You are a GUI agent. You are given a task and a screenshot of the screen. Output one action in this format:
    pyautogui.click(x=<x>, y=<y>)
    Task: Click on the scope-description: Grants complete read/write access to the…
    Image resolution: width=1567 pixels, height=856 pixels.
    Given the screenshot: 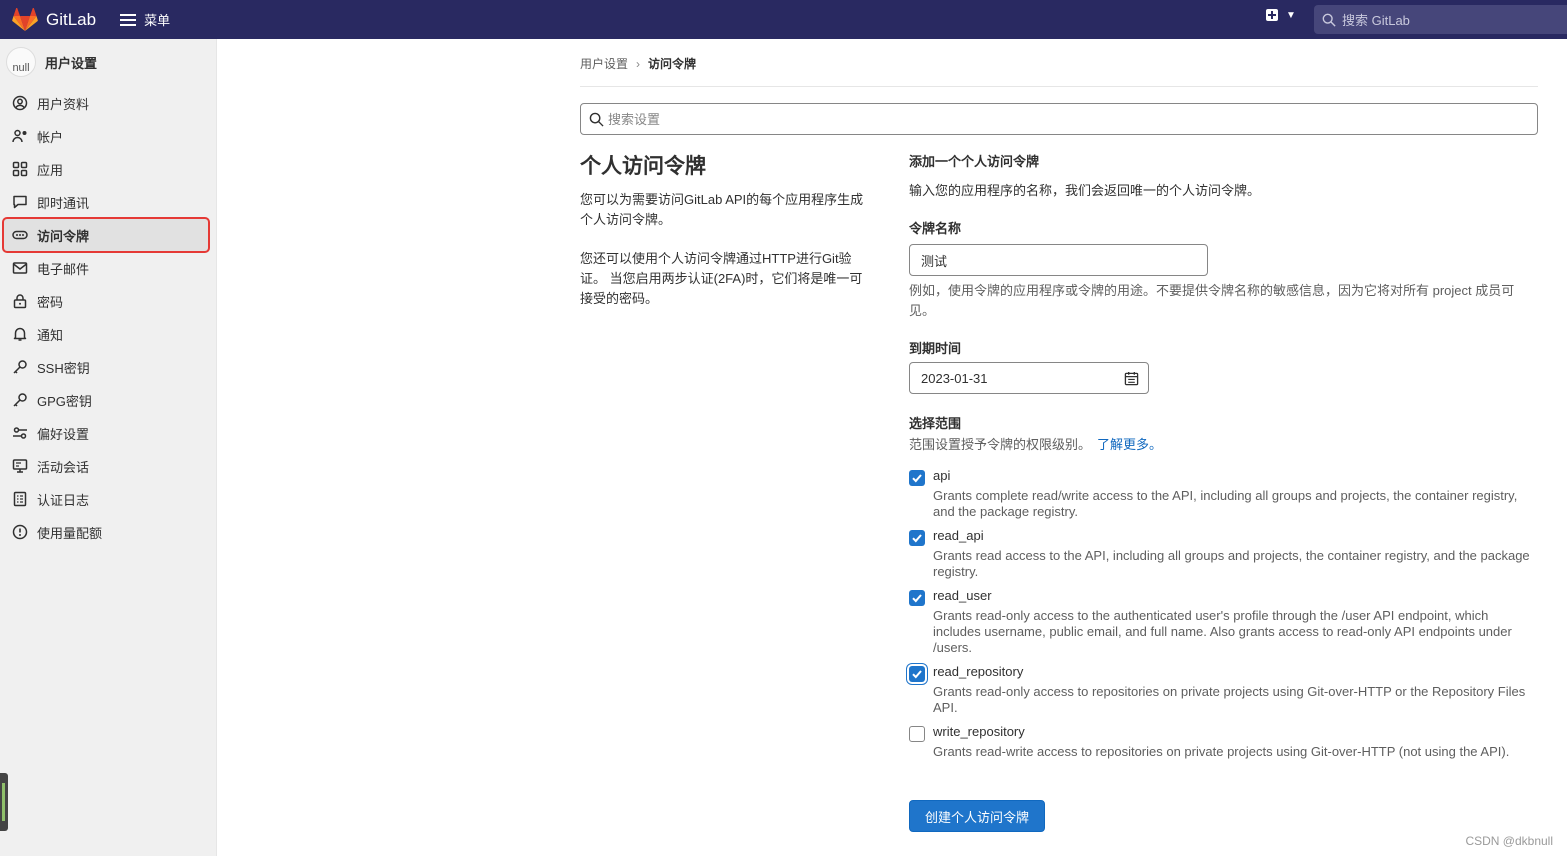 What is the action you would take?
    pyautogui.click(x=1225, y=503)
    